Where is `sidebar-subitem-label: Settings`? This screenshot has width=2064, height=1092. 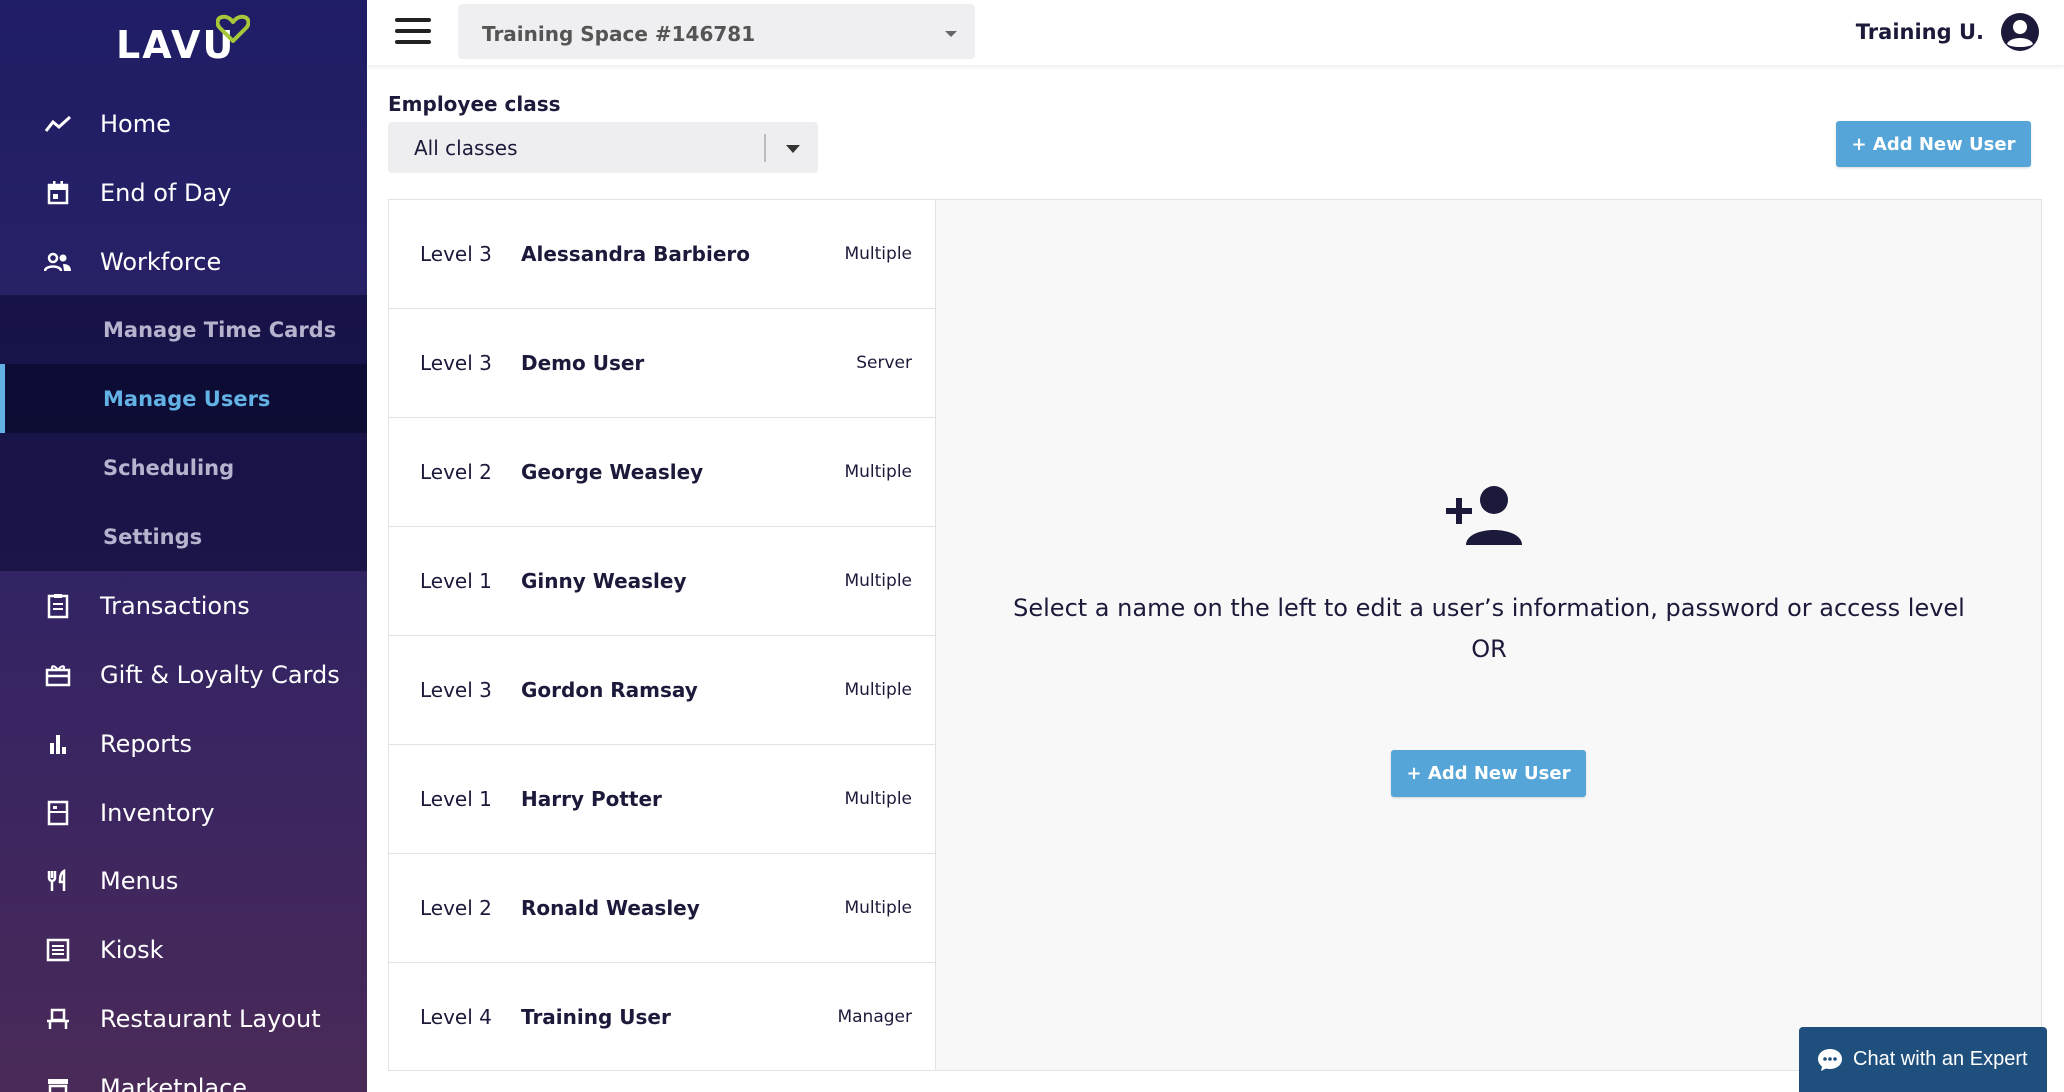
sidebar-subitem-label: Settings is located at coordinates (153, 536).